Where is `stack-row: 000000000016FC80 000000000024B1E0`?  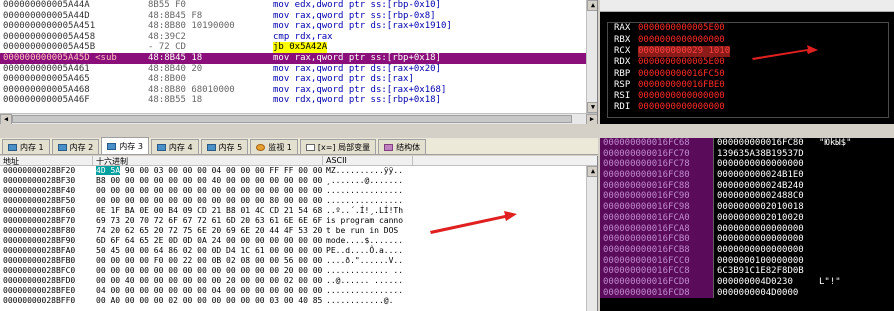 stack-row: 000000000016FC80 000000000024B1E0 is located at coordinates (747, 175).